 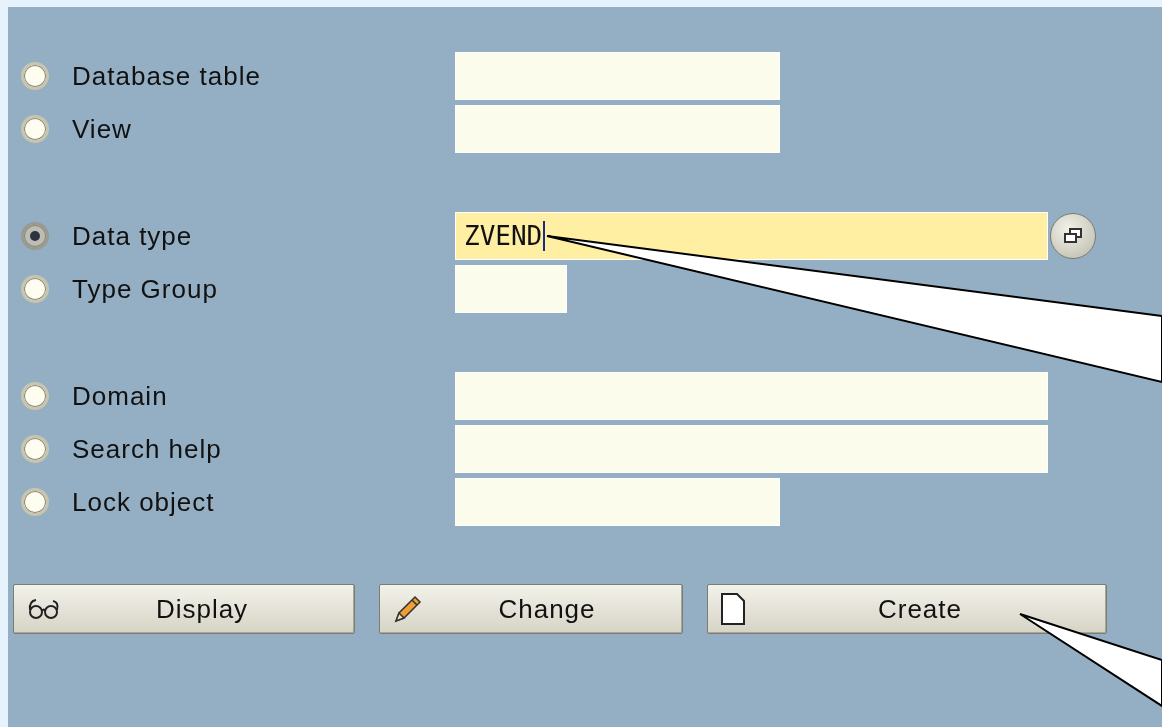 What do you see at coordinates (531, 609) in the screenshot?
I see `change-button: Change` at bounding box center [531, 609].